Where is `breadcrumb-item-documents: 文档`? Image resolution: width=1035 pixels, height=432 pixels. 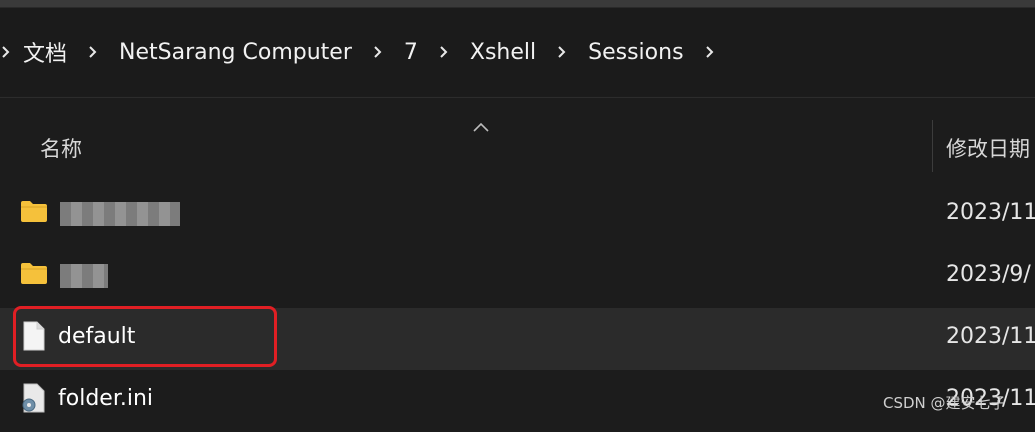 breadcrumb-item-documents: 文档 is located at coordinates (45, 52).